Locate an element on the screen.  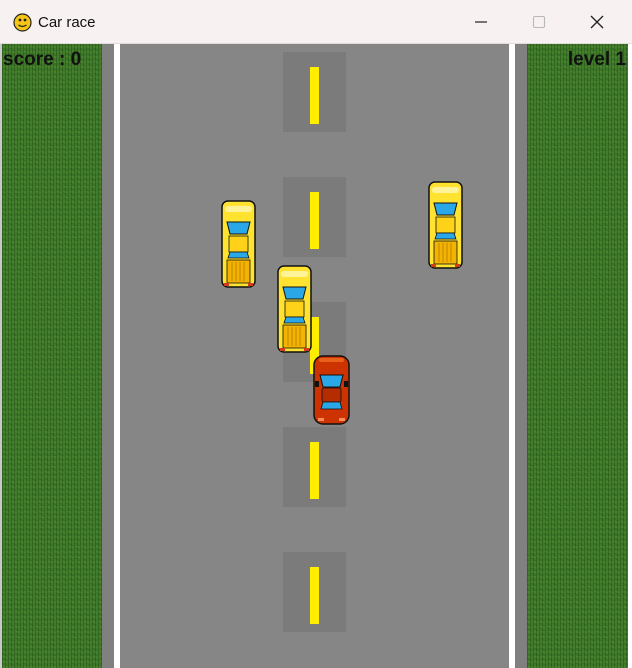
minimize-button is located at coordinates (481, 22).